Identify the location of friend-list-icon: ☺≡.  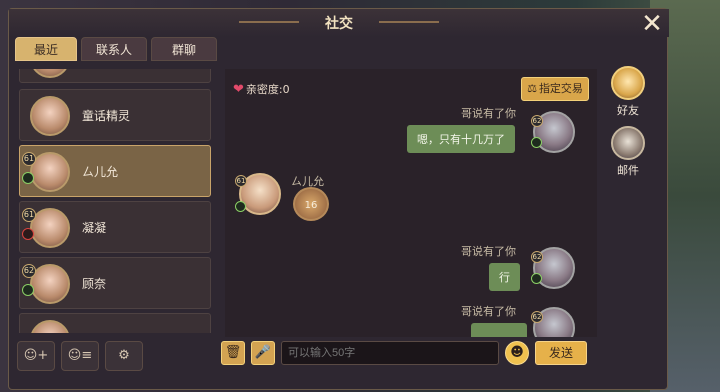
(80, 355).